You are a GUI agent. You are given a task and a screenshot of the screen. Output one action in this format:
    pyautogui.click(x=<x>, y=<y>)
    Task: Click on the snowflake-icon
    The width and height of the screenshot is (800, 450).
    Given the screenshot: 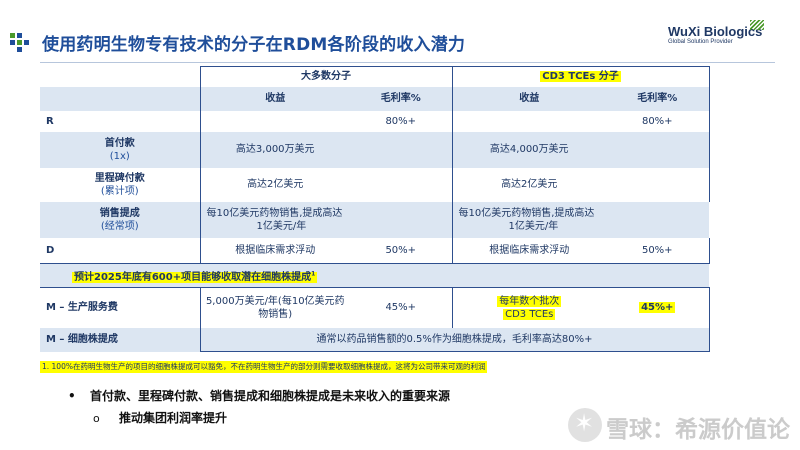 What is the action you would take?
    pyautogui.click(x=585, y=425)
    